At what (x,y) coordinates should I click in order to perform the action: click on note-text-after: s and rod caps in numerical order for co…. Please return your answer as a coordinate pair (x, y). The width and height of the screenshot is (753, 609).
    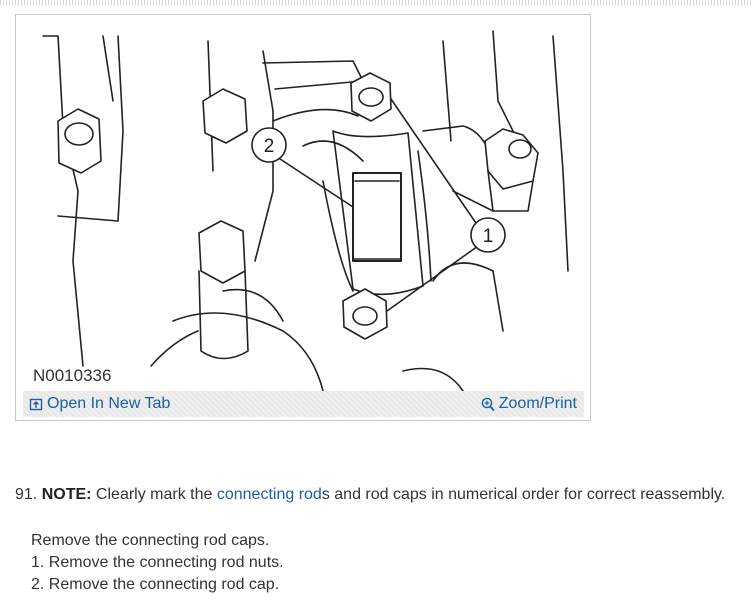
    Looking at the image, I should click on (523, 494).